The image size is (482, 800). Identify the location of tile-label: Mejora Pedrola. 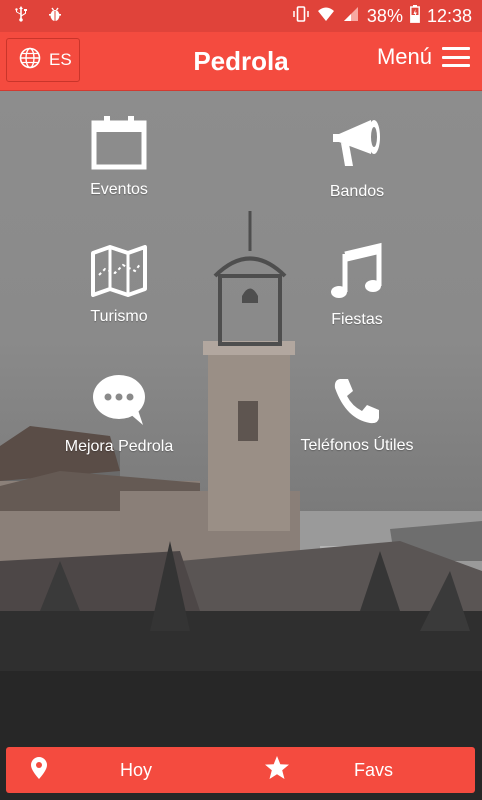
(119, 446).